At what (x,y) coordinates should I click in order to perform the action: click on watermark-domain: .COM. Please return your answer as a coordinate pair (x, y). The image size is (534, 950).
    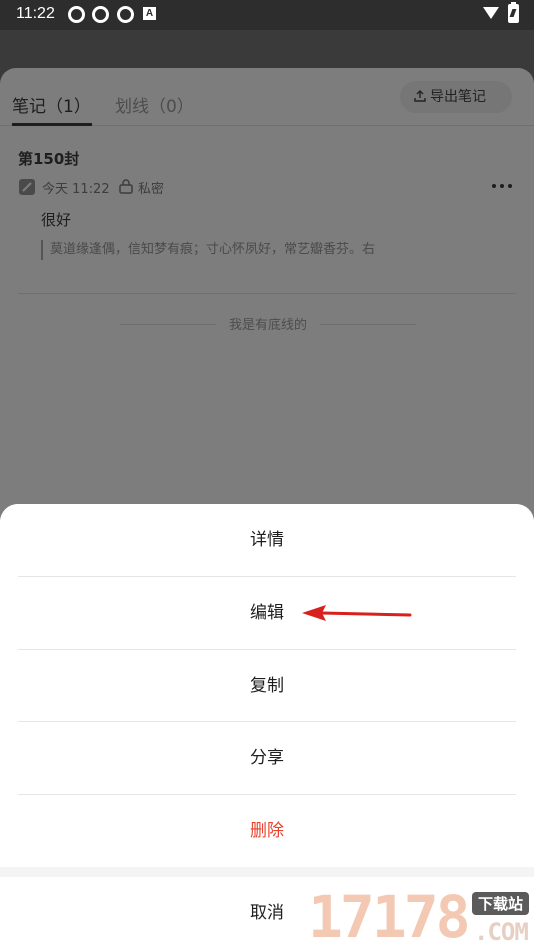
    Looking at the image, I should click on (501, 932).